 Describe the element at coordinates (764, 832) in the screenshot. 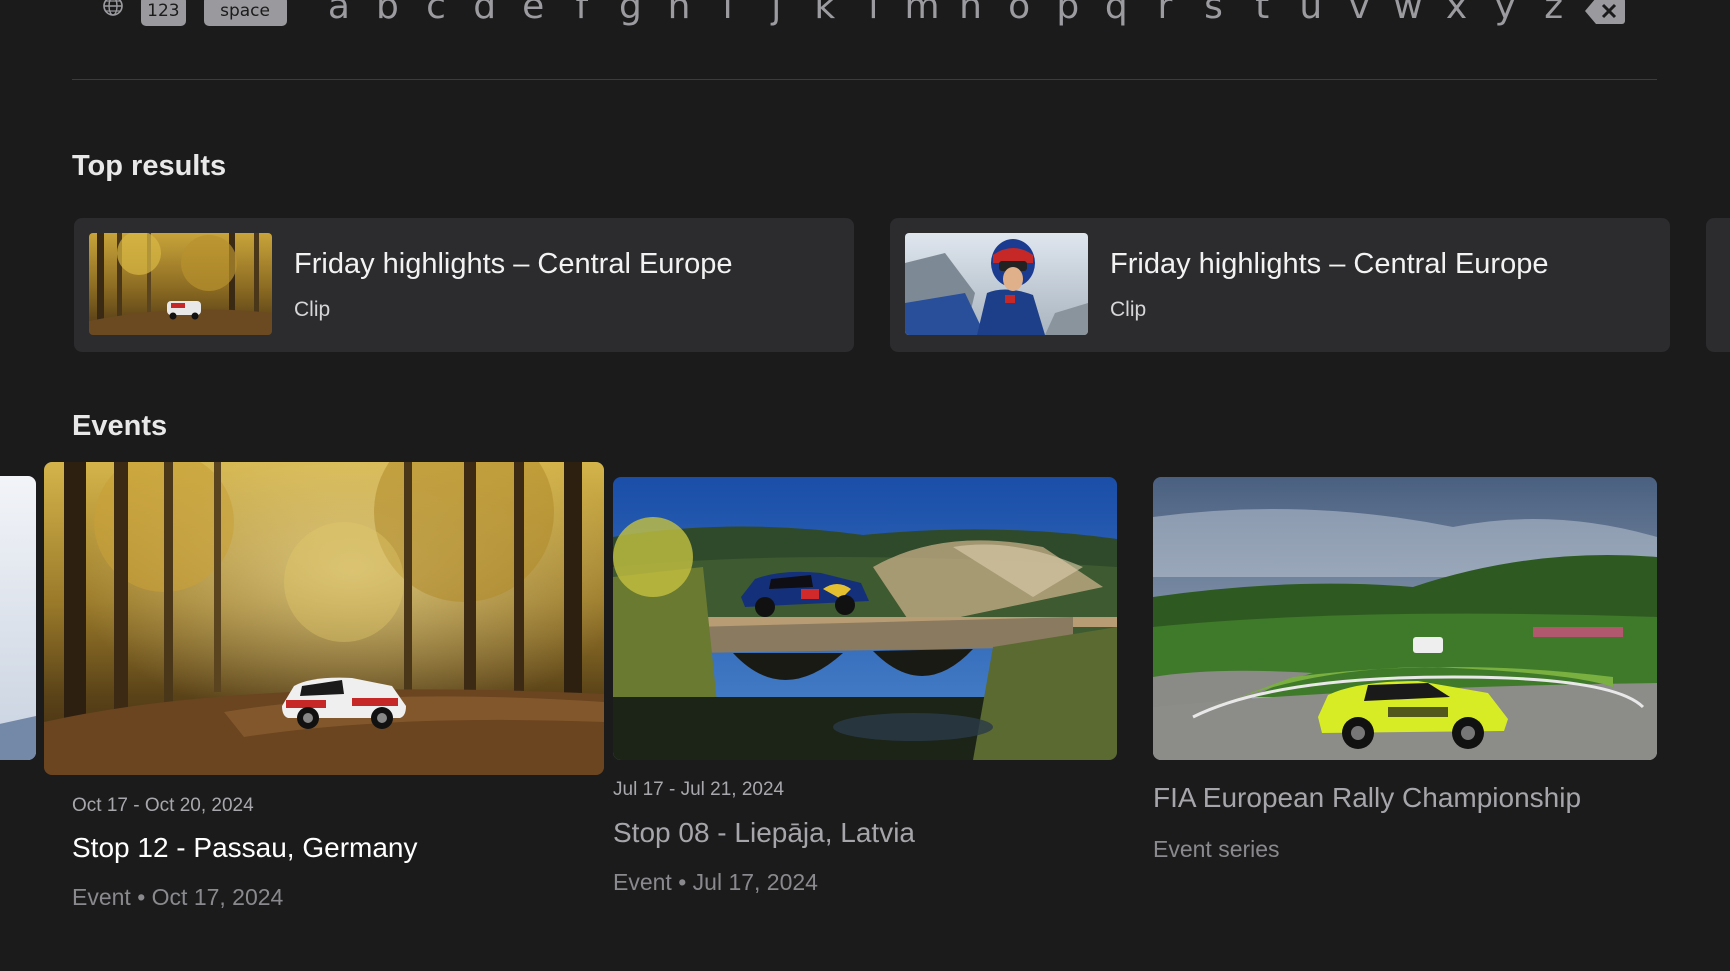

I see `event-title: Stop 08 - Liepāja, Latvia` at that location.